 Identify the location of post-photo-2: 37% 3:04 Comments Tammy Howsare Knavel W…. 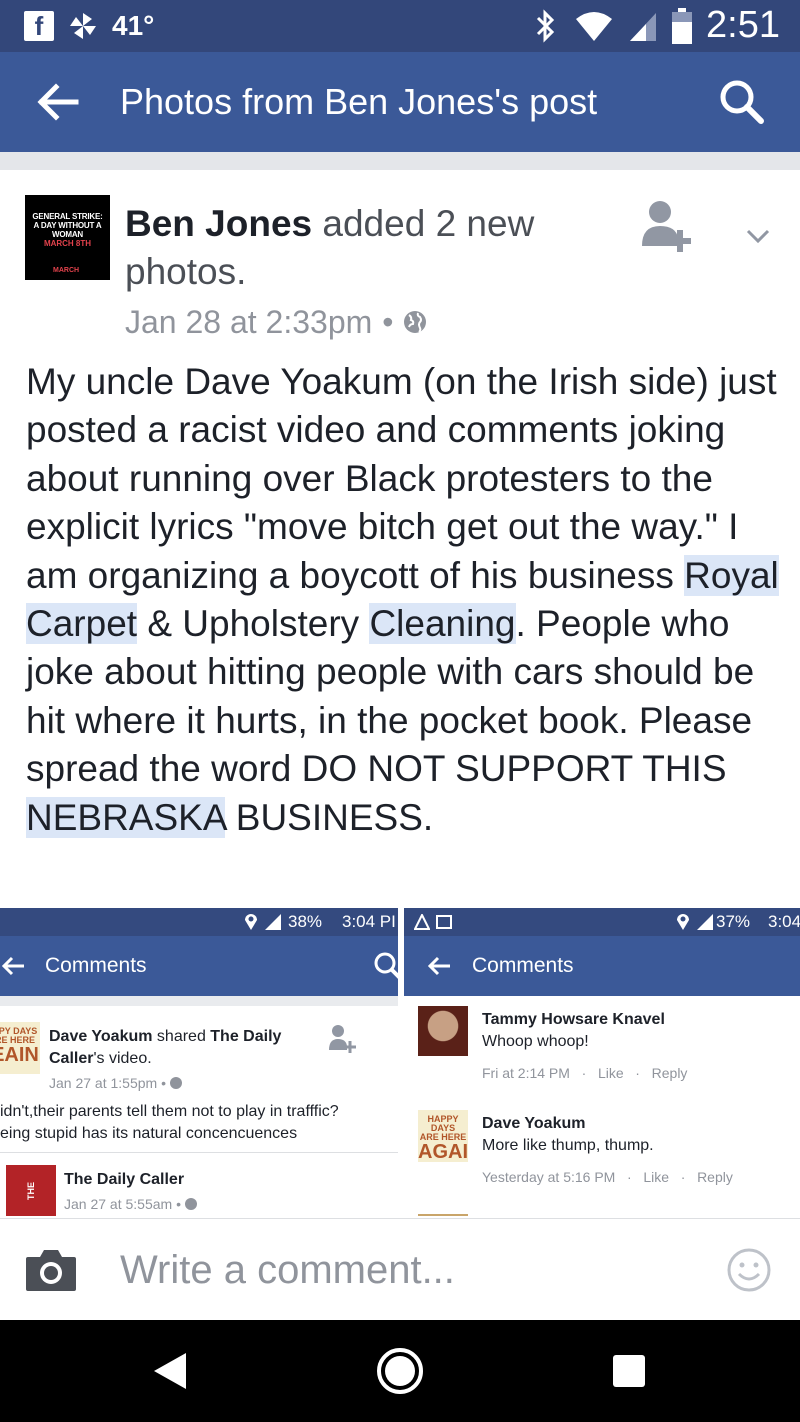
(602, 1062).